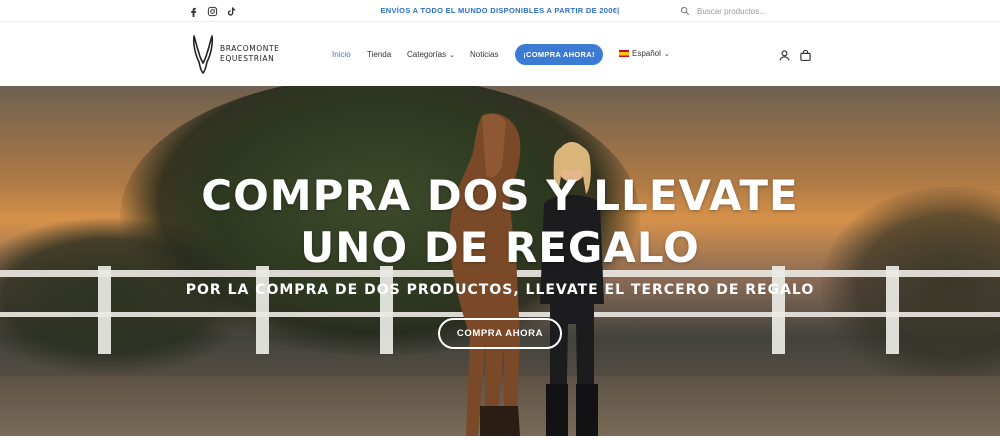  I want to click on nav-categorias: Categorías ⌄, so click(431, 54).